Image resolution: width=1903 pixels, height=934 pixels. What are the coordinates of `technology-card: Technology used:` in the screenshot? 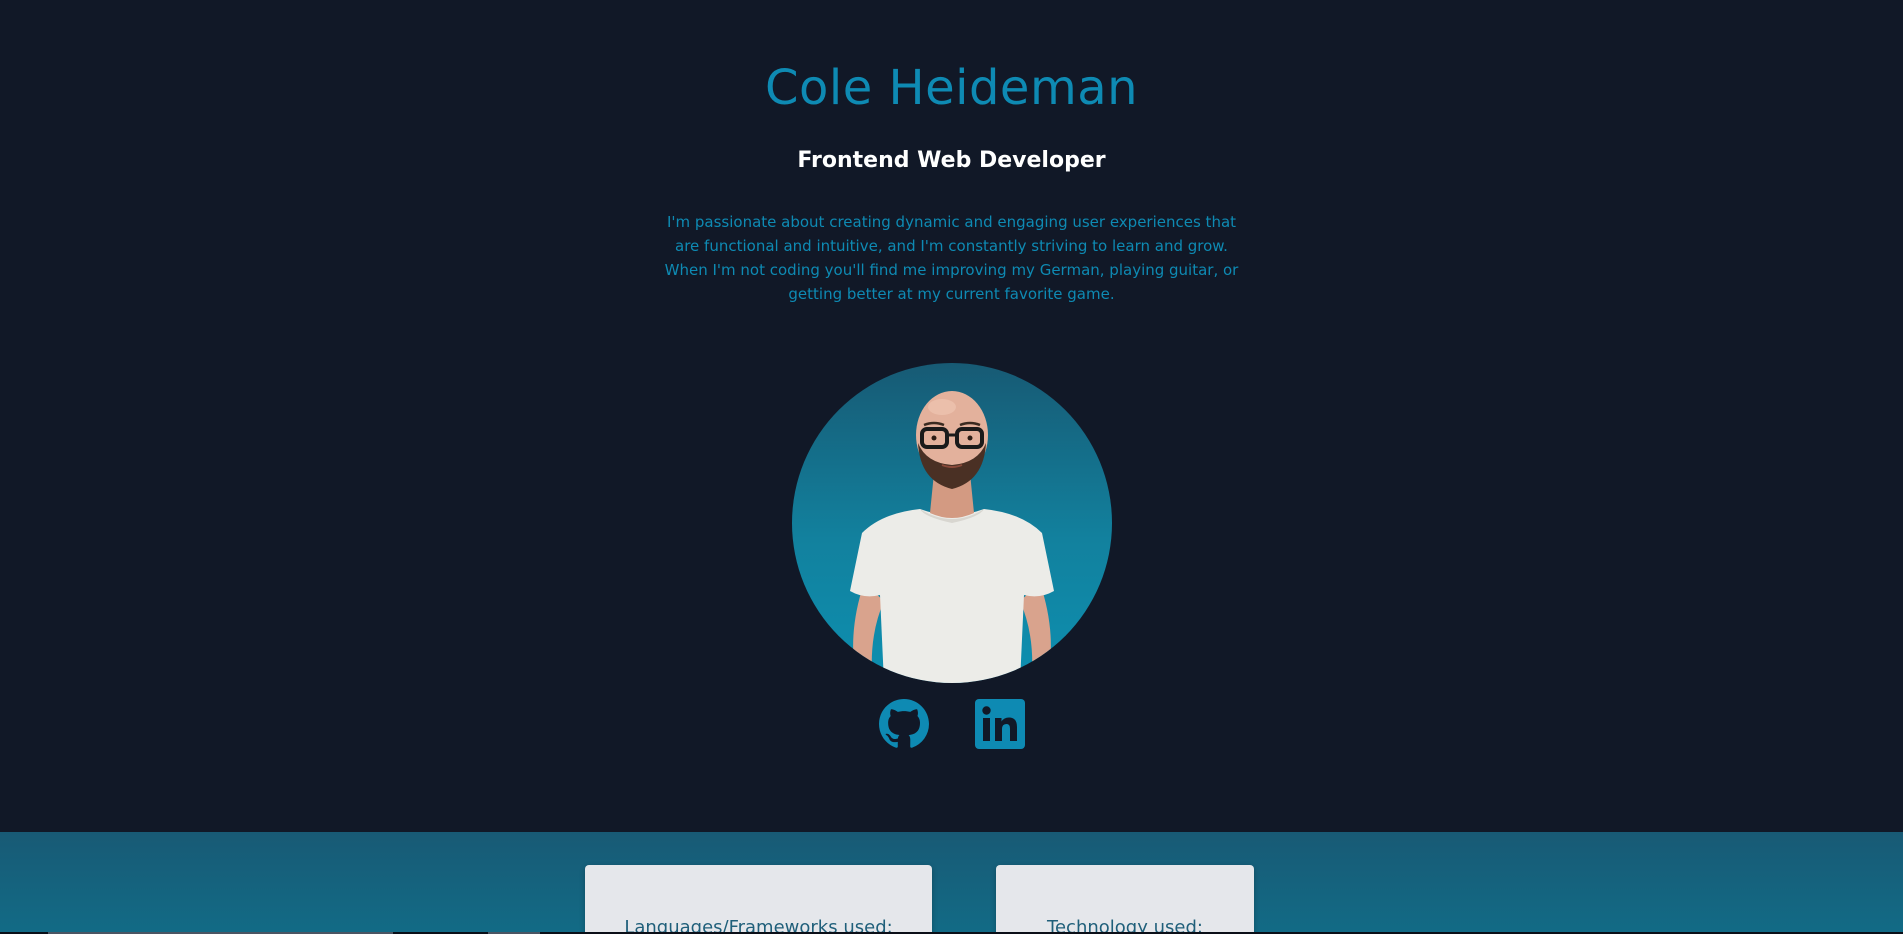 It's located at (1125, 899).